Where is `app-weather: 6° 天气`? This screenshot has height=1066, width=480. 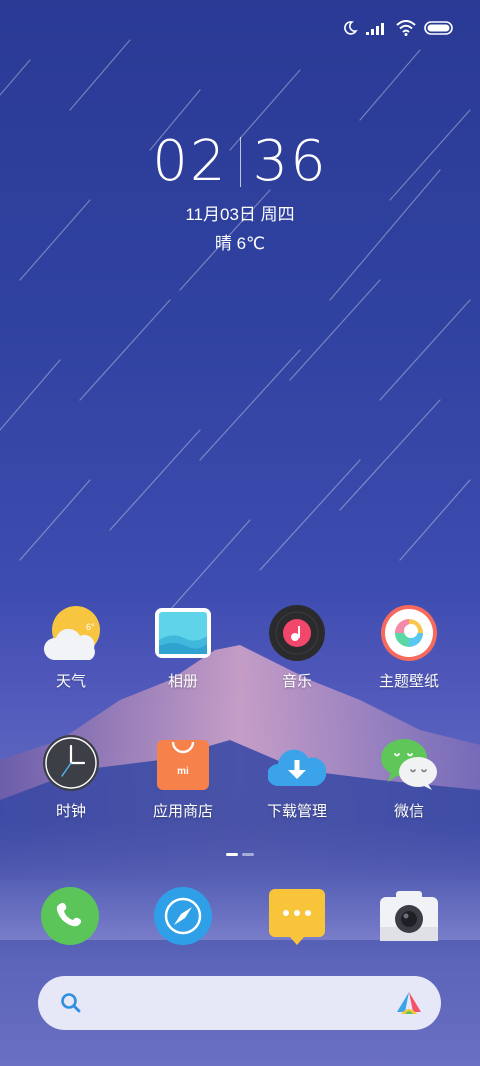 app-weather: 6° 天气 is located at coordinates (71, 647).